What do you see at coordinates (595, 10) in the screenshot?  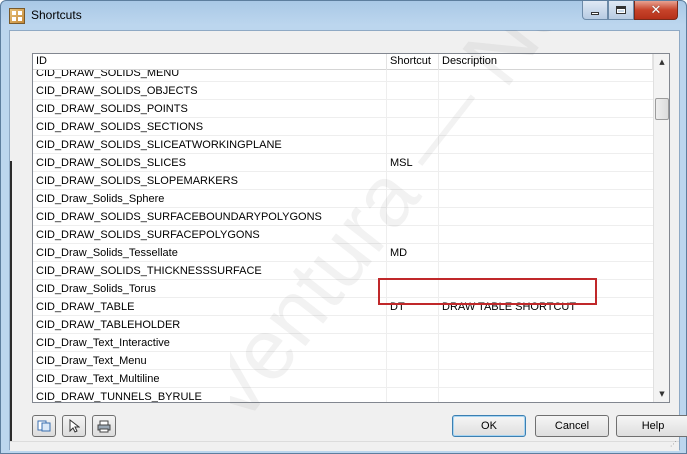 I see `minimize-button` at bounding box center [595, 10].